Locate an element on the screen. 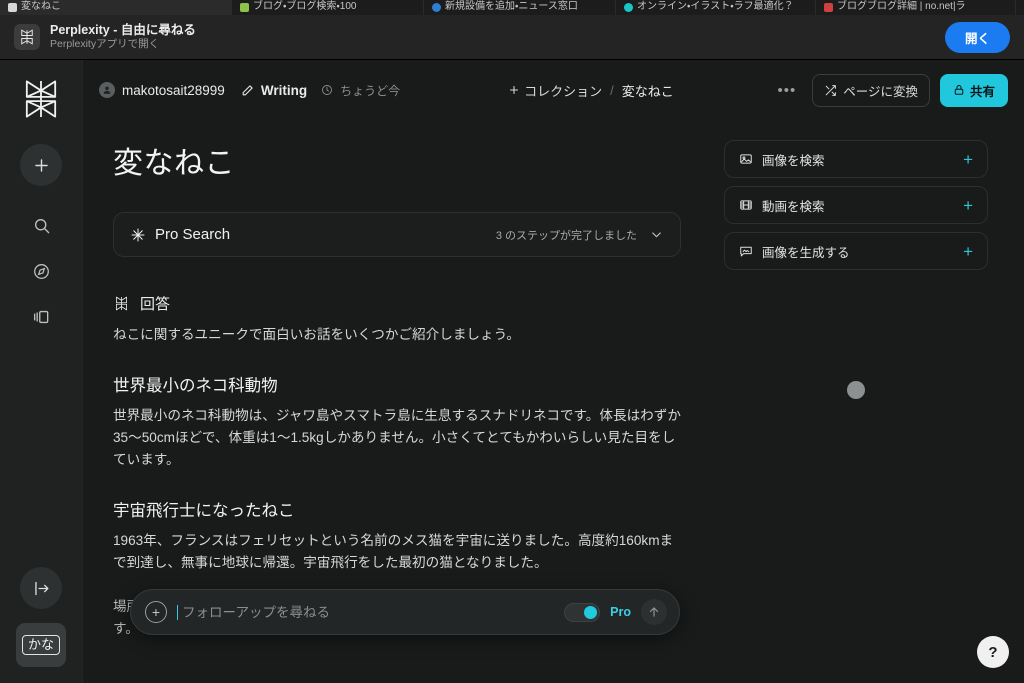  share-button: 共有 is located at coordinates (973, 90).